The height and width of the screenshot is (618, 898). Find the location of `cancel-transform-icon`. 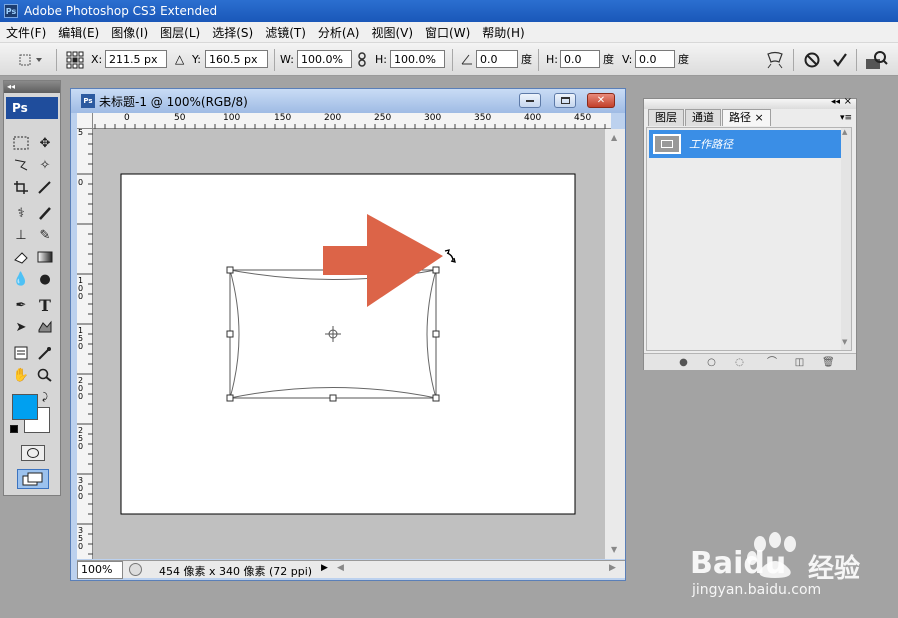

cancel-transform-icon is located at coordinates (812, 60).